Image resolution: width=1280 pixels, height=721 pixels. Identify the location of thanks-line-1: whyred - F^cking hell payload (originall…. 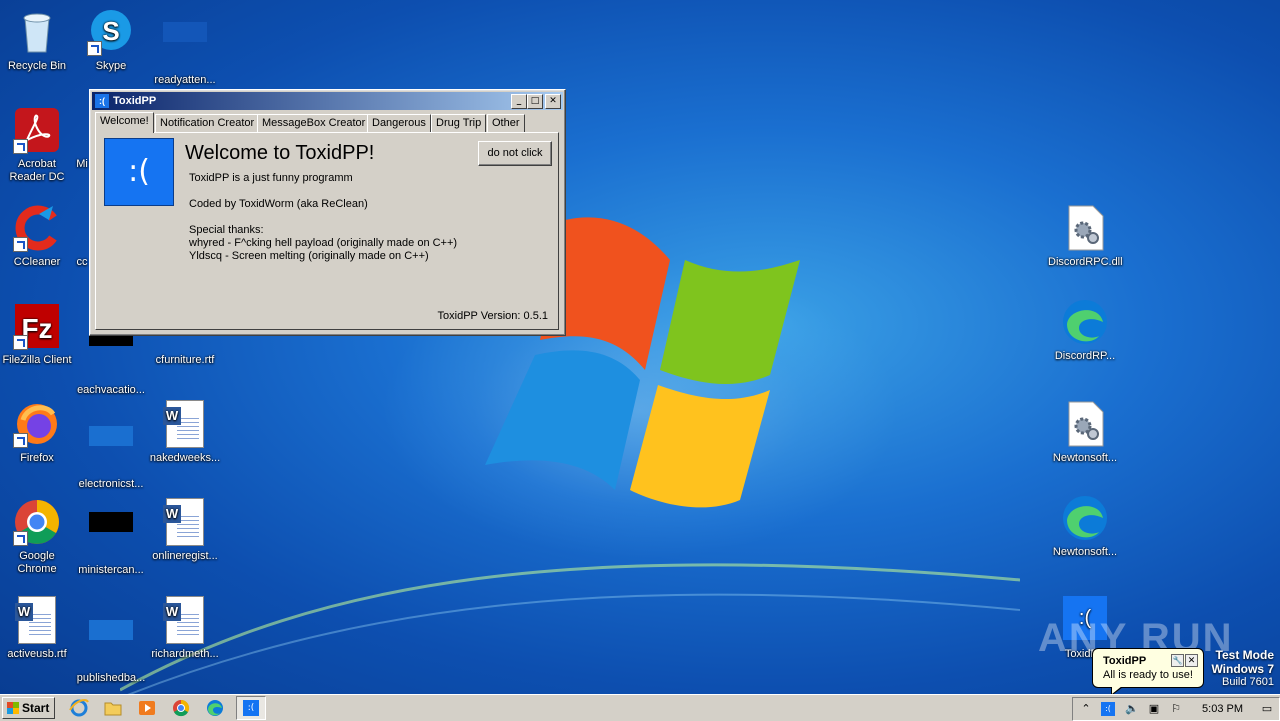
(323, 243).